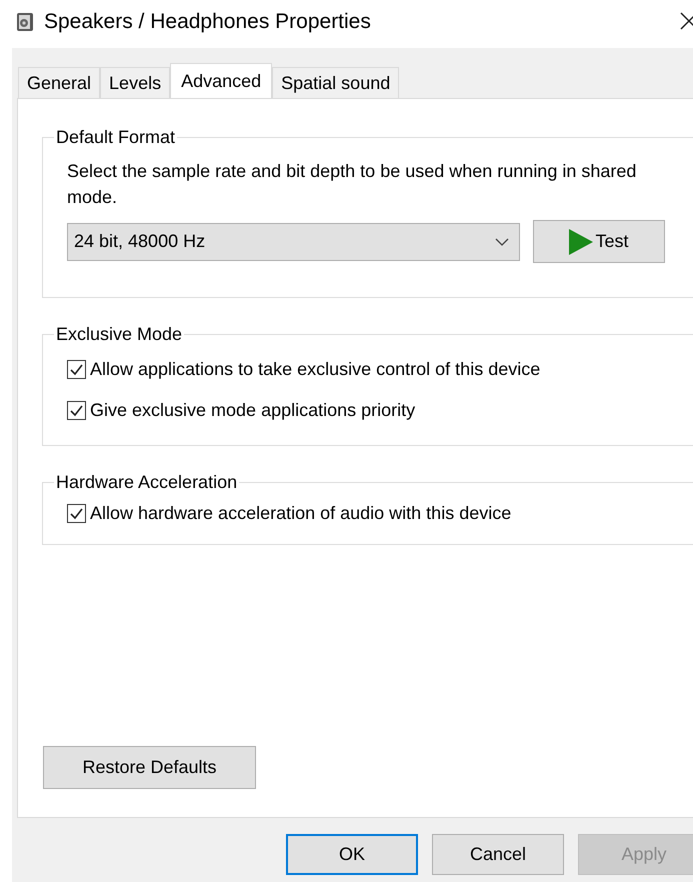  I want to click on group-title: Hardware Acceleration, so click(146, 482).